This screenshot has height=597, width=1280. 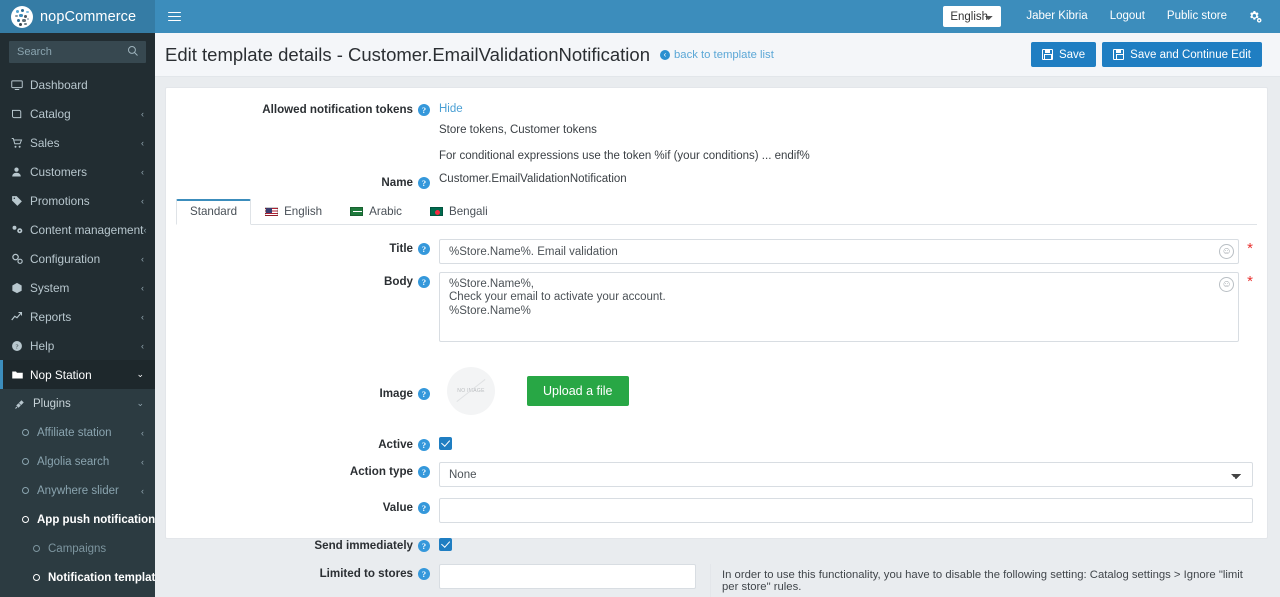 What do you see at coordinates (74, 432) in the screenshot?
I see `sidebar-item-label: Affiliate station` at bounding box center [74, 432].